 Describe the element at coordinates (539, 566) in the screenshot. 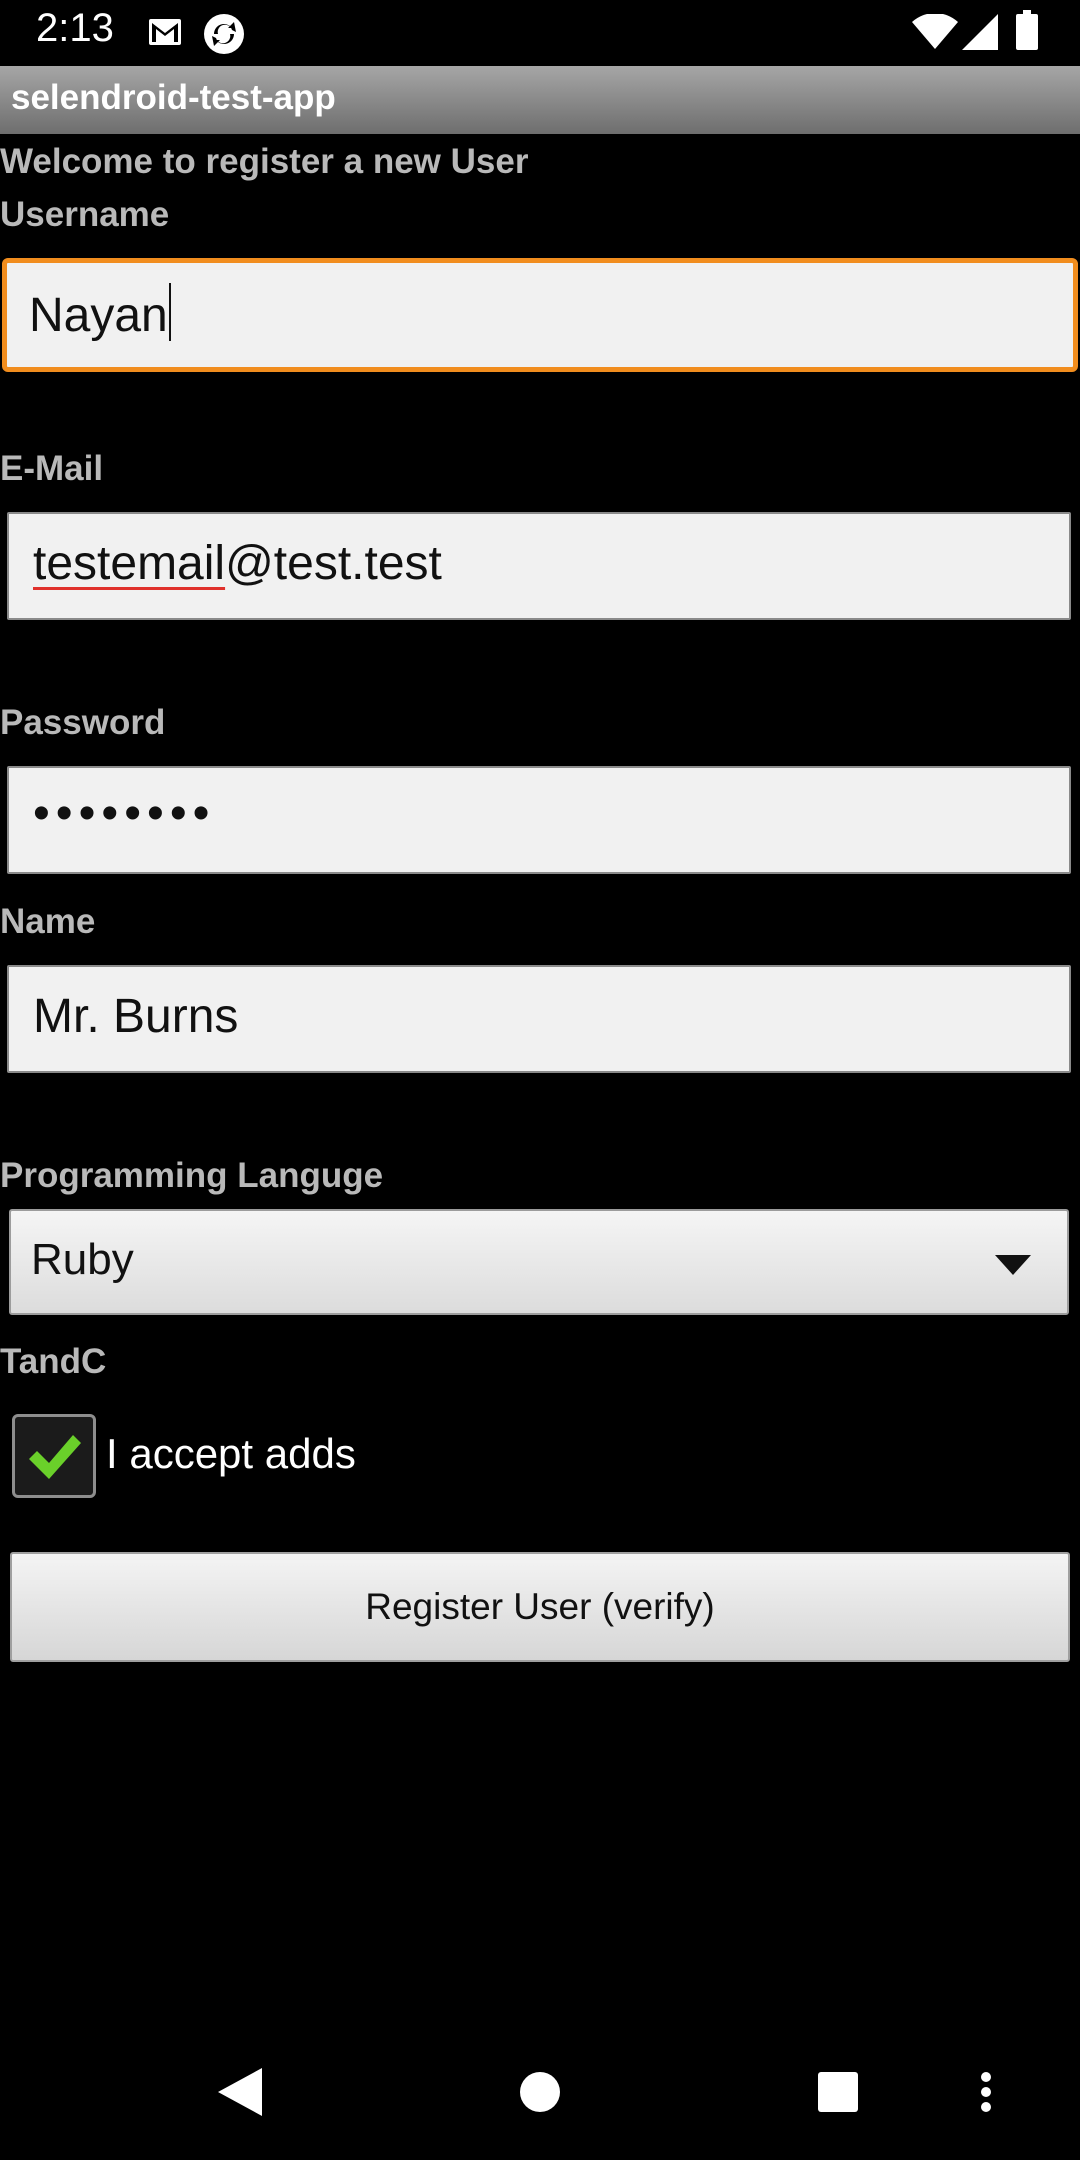

I see `email-input: testemail@test.test` at that location.